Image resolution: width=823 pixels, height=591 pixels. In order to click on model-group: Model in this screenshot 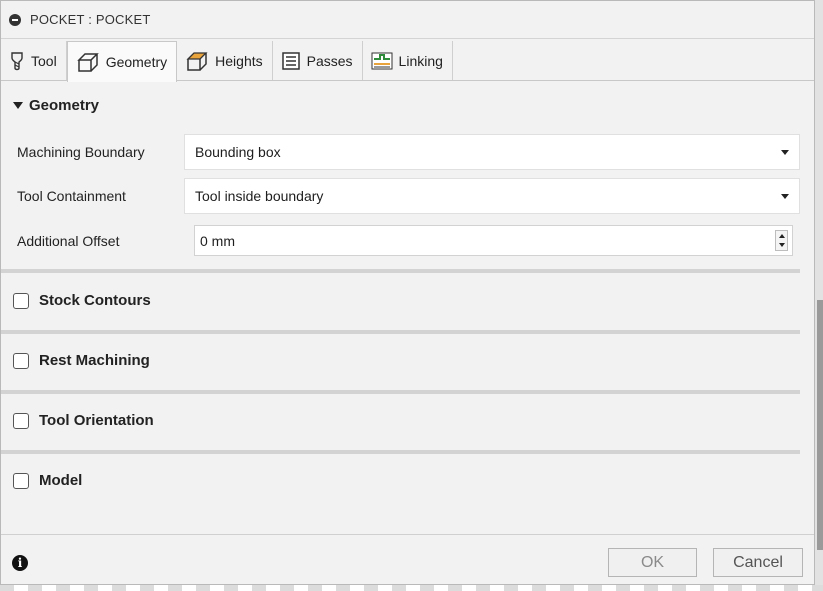, I will do `click(47, 480)`.